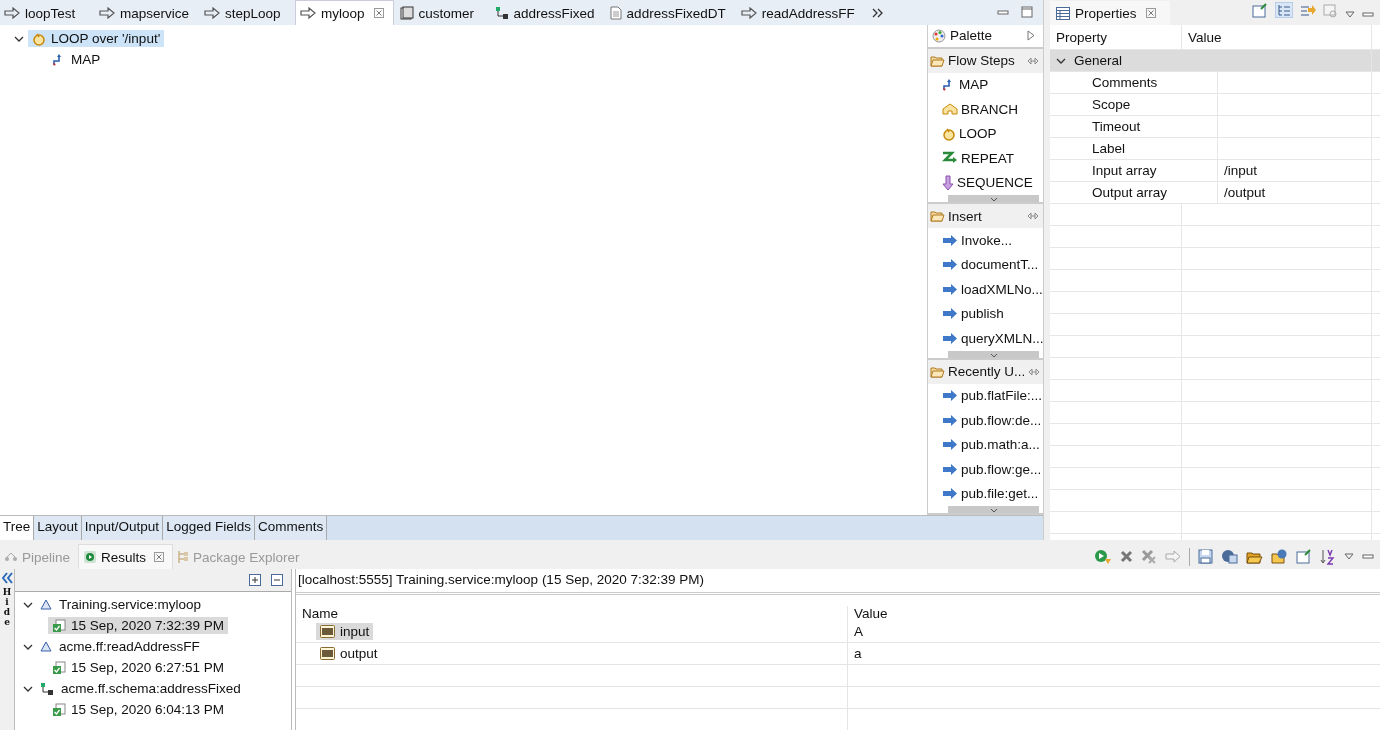 Image resolution: width=1380 pixels, height=730 pixels. Describe the element at coordinates (985, 133) in the screenshot. I see `palette-item: LOOP` at that location.